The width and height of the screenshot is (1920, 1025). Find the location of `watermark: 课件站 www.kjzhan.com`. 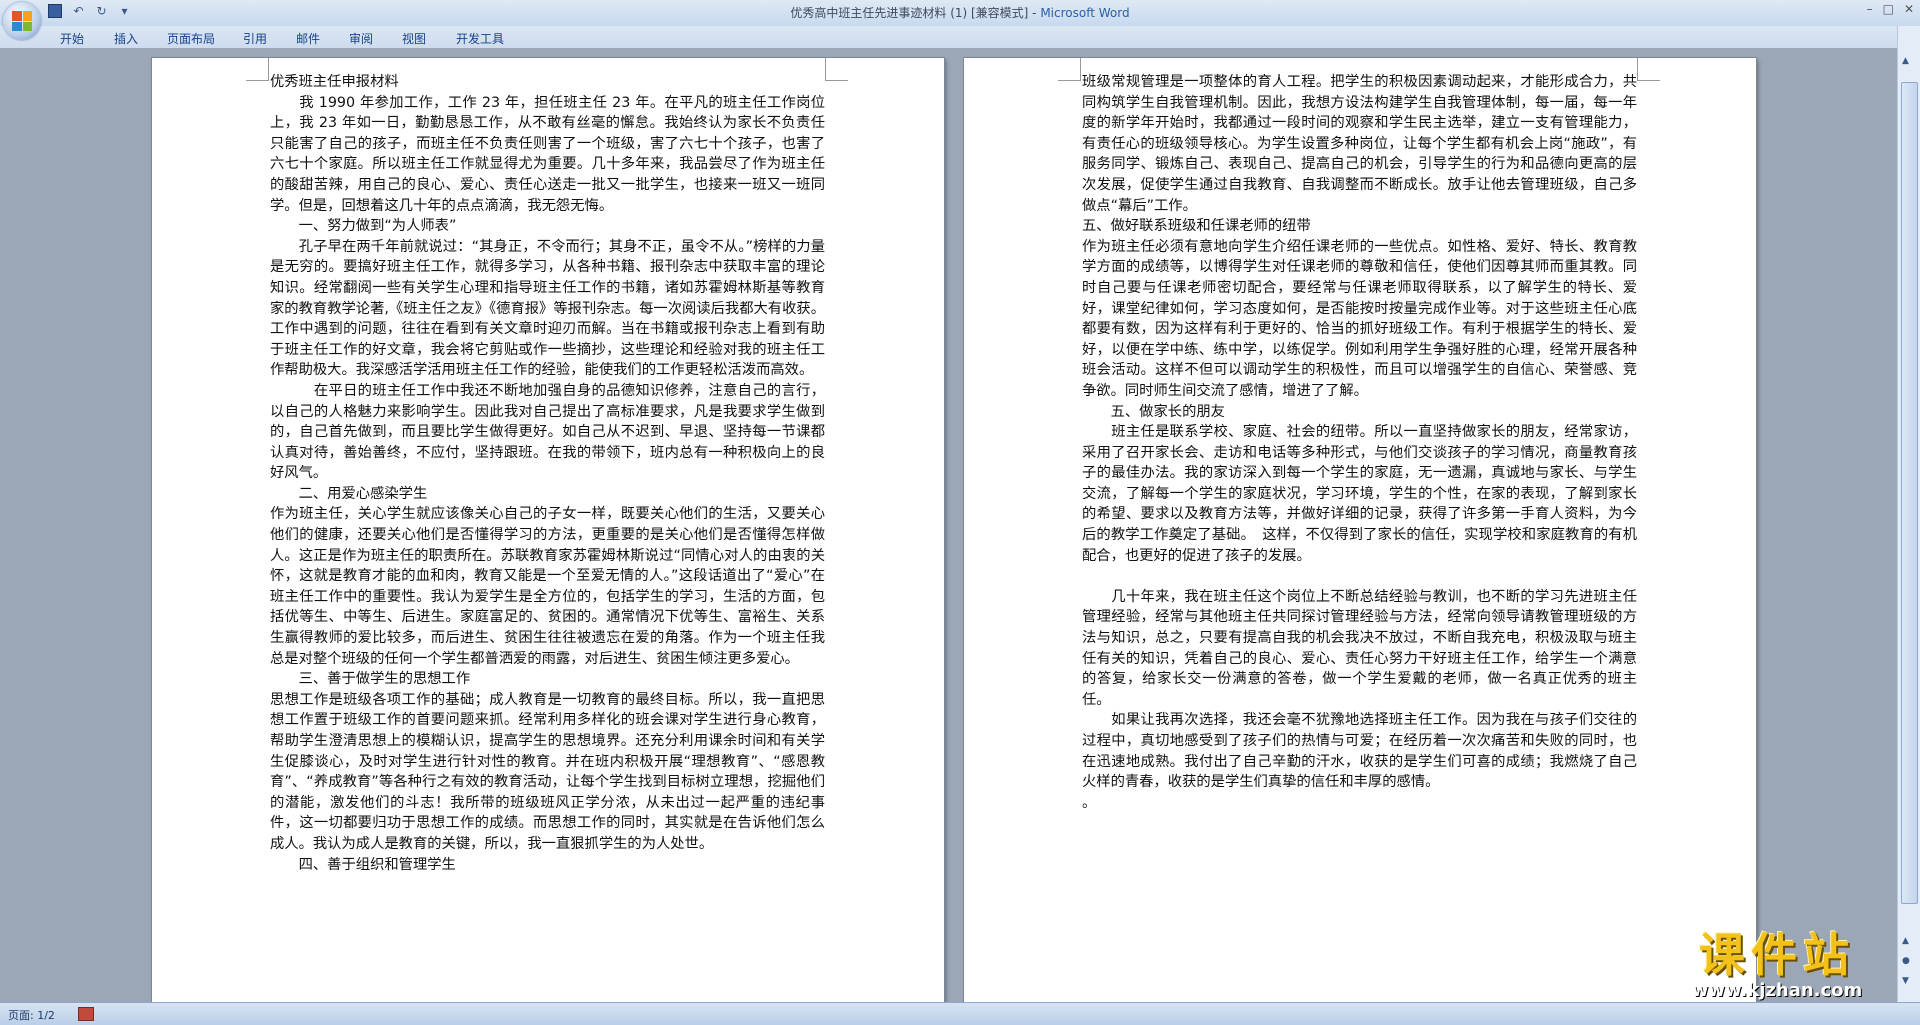

watermark: 课件站 www.kjzhan.com is located at coordinates (1777, 965).